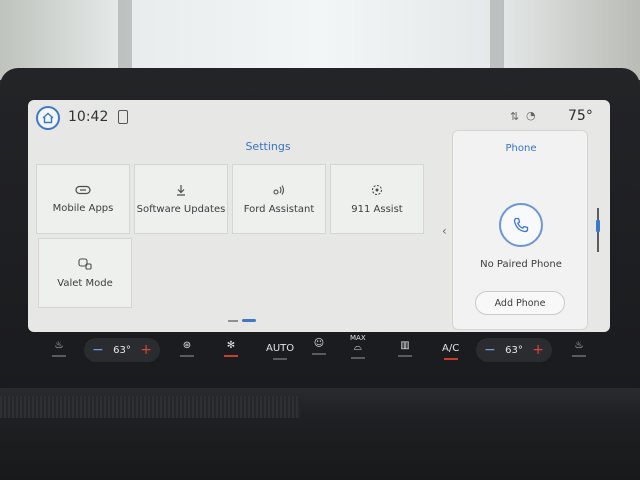  What do you see at coordinates (451, 348) in the screenshot?
I see `ac-label: A/C` at bounding box center [451, 348].